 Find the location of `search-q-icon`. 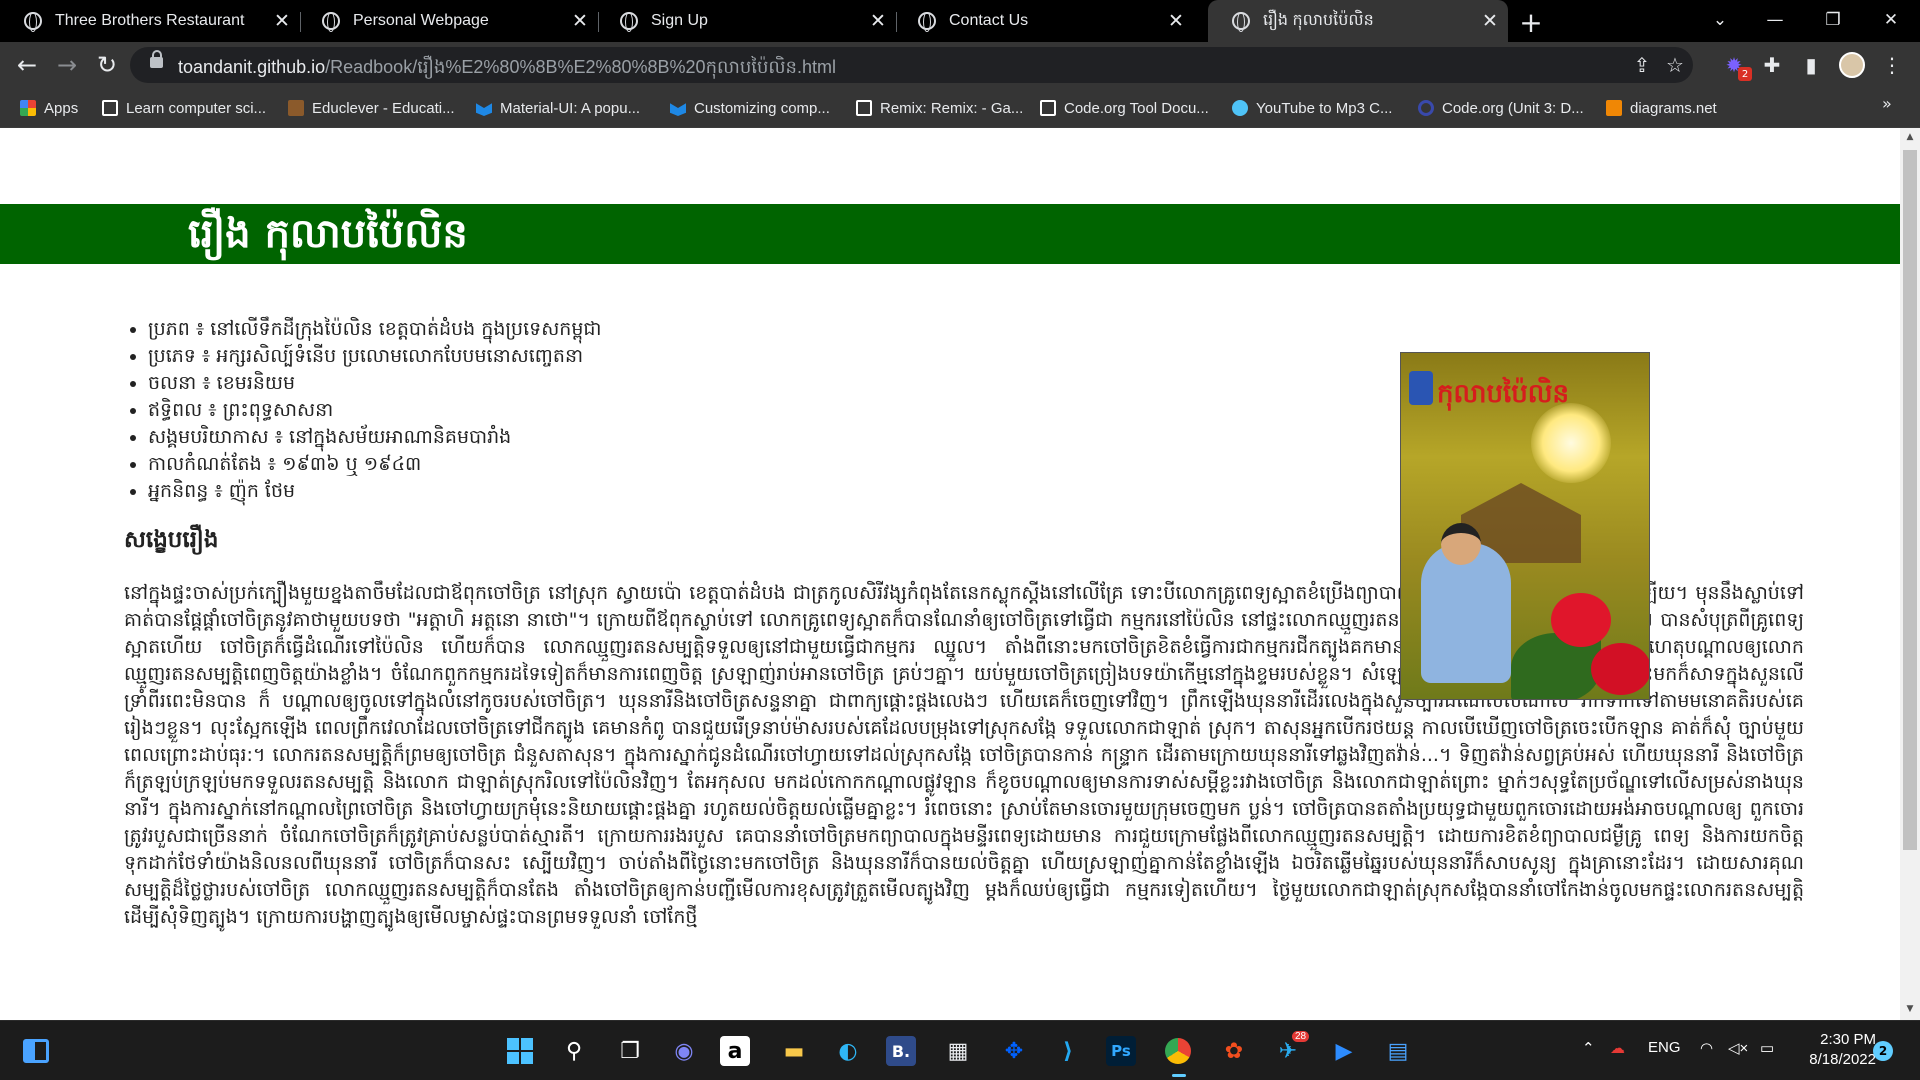

search-q-icon is located at coordinates (1426, 108).